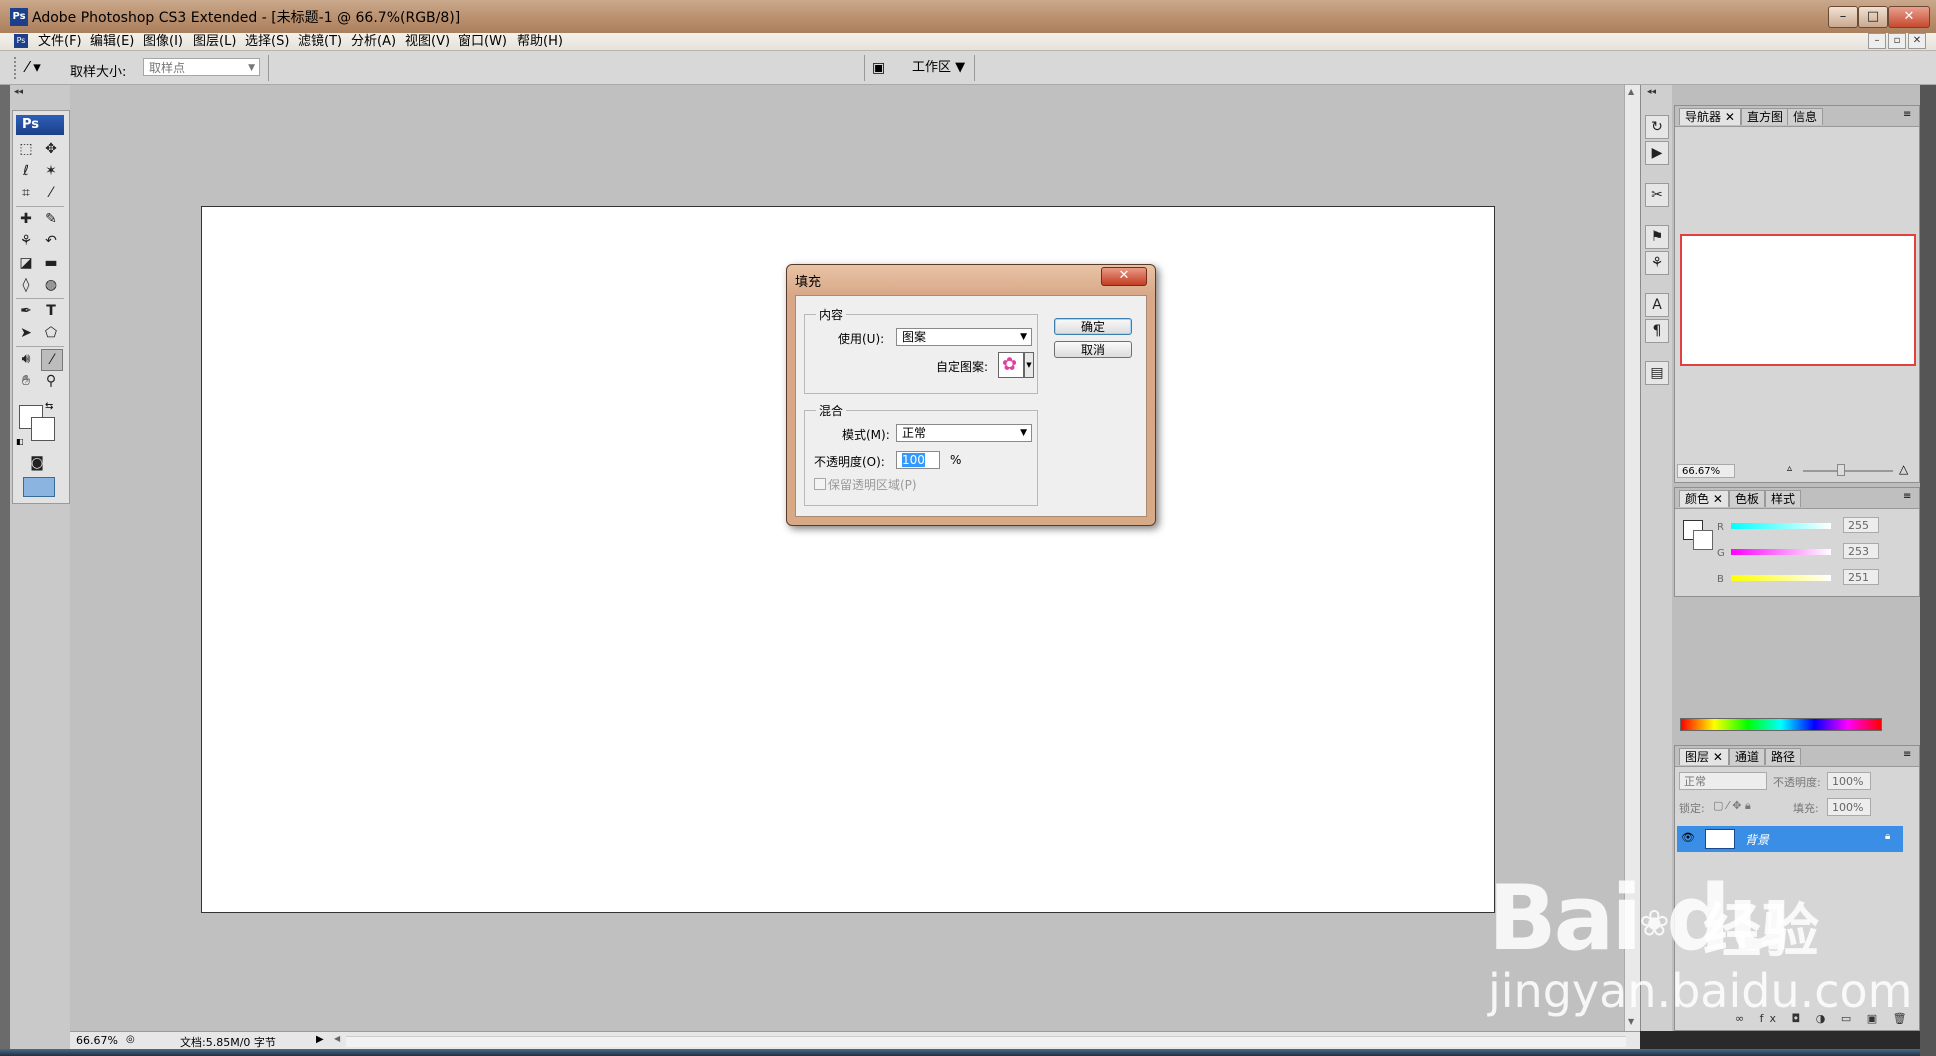 Image resolution: width=1936 pixels, height=1056 pixels. What do you see at coordinates (52, 360) in the screenshot?
I see `eyedropper-tool-icon: ⁄` at bounding box center [52, 360].